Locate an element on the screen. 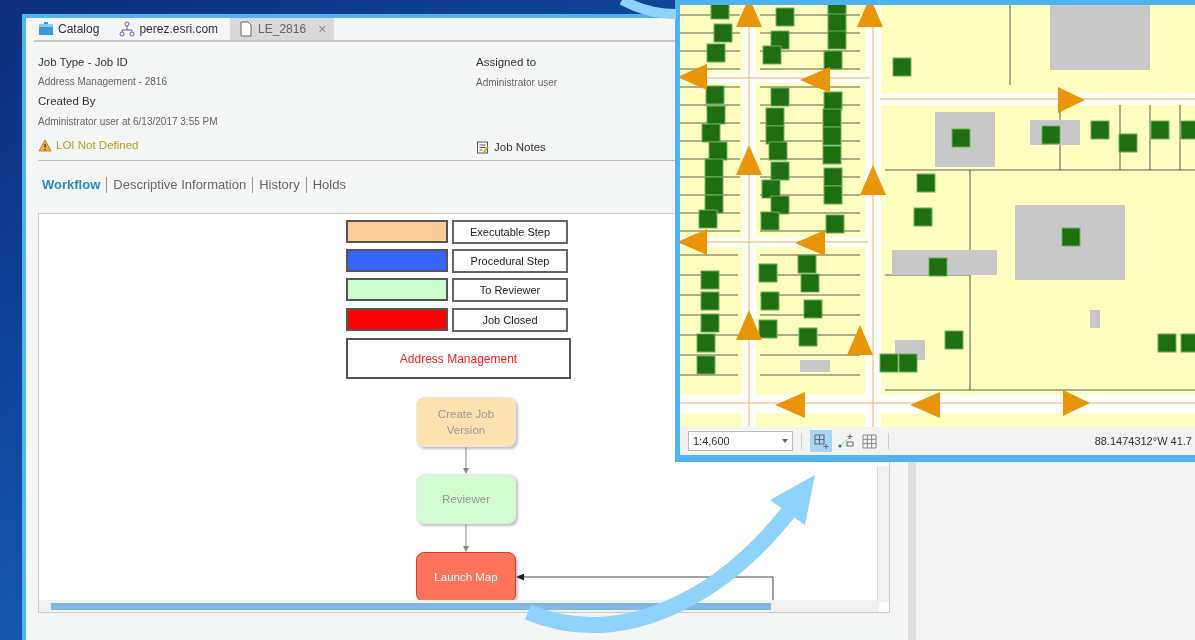 The width and height of the screenshot is (1195, 640). grid-icon is located at coordinates (869, 441).